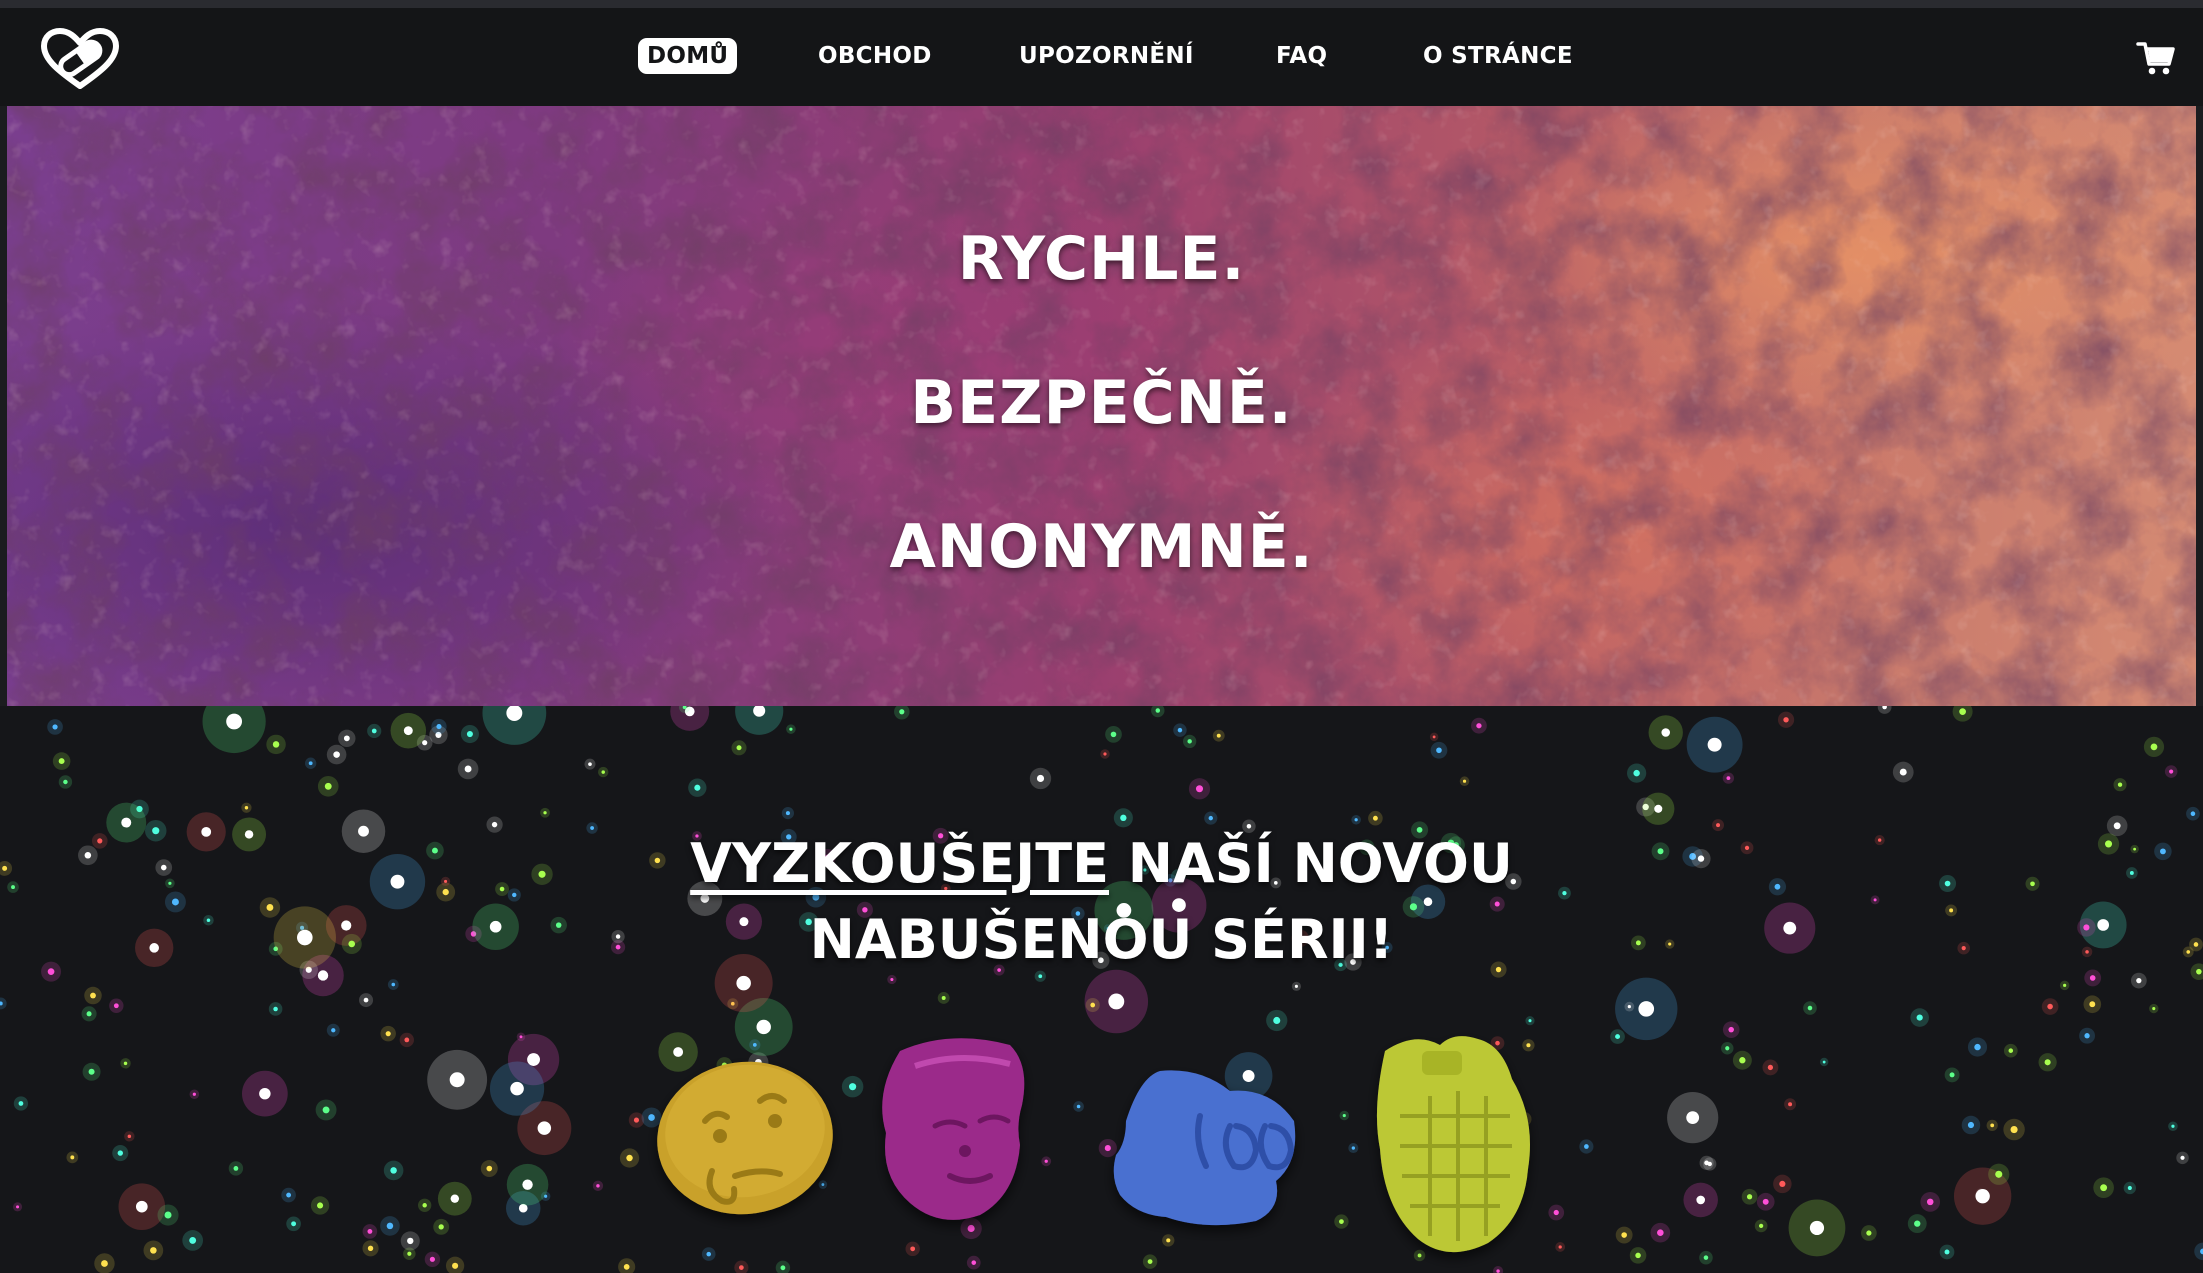 The width and height of the screenshot is (2203, 1273). Describe the element at coordinates (1101, 547) in the screenshot. I see `hero-line-anonymne: ANONYMNĚ.` at that location.